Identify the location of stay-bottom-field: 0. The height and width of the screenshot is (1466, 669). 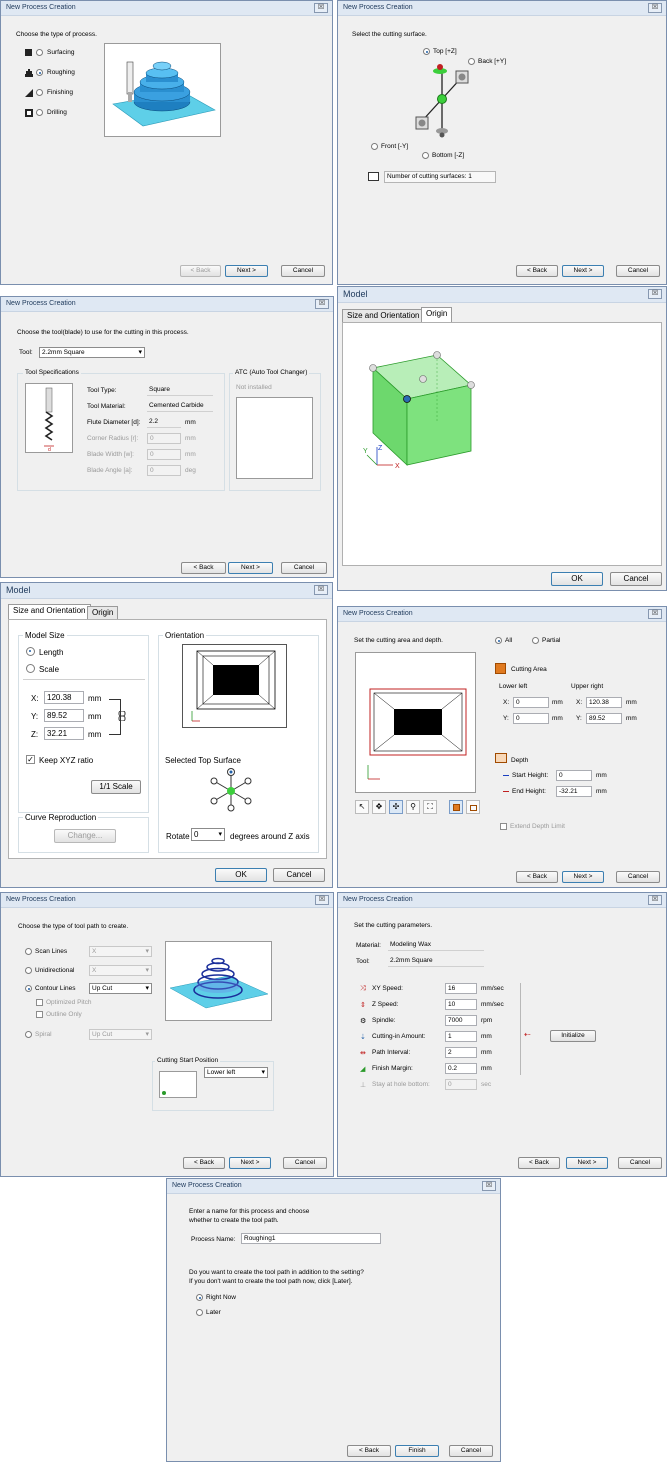
(461, 1084).